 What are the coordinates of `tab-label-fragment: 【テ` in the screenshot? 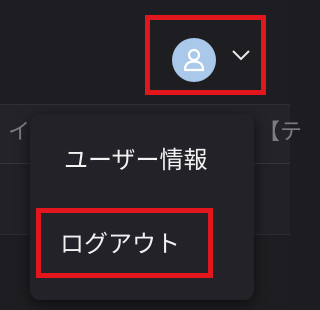 It's located at (280, 132).